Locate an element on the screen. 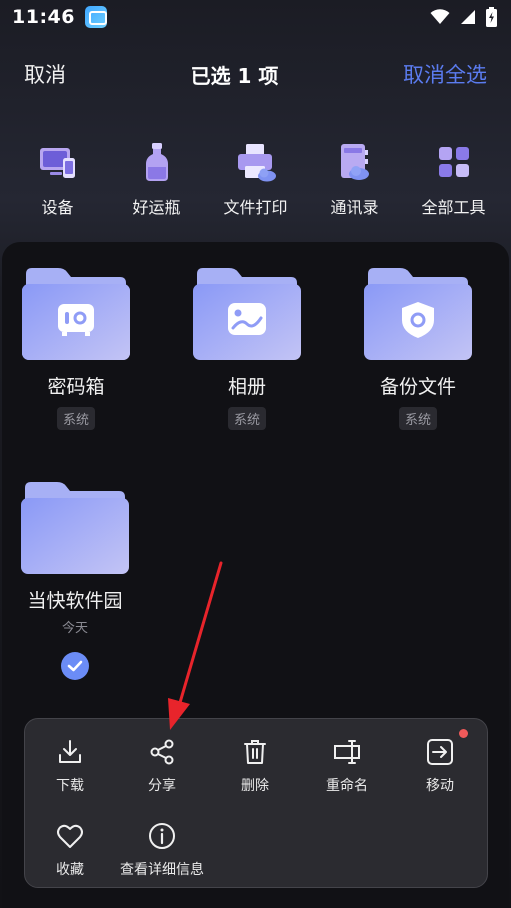 This screenshot has height=908, width=511. folder-date: 今天 is located at coordinates (74, 628).